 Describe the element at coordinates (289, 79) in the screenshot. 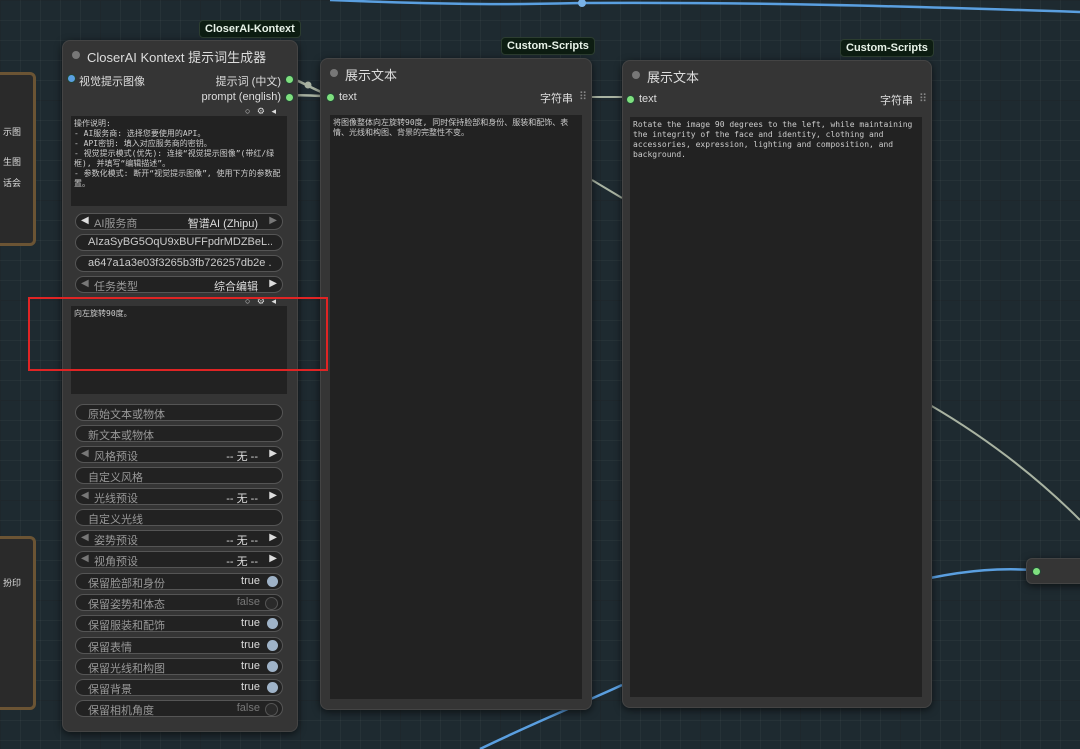

I see `output-cn-slot` at that location.